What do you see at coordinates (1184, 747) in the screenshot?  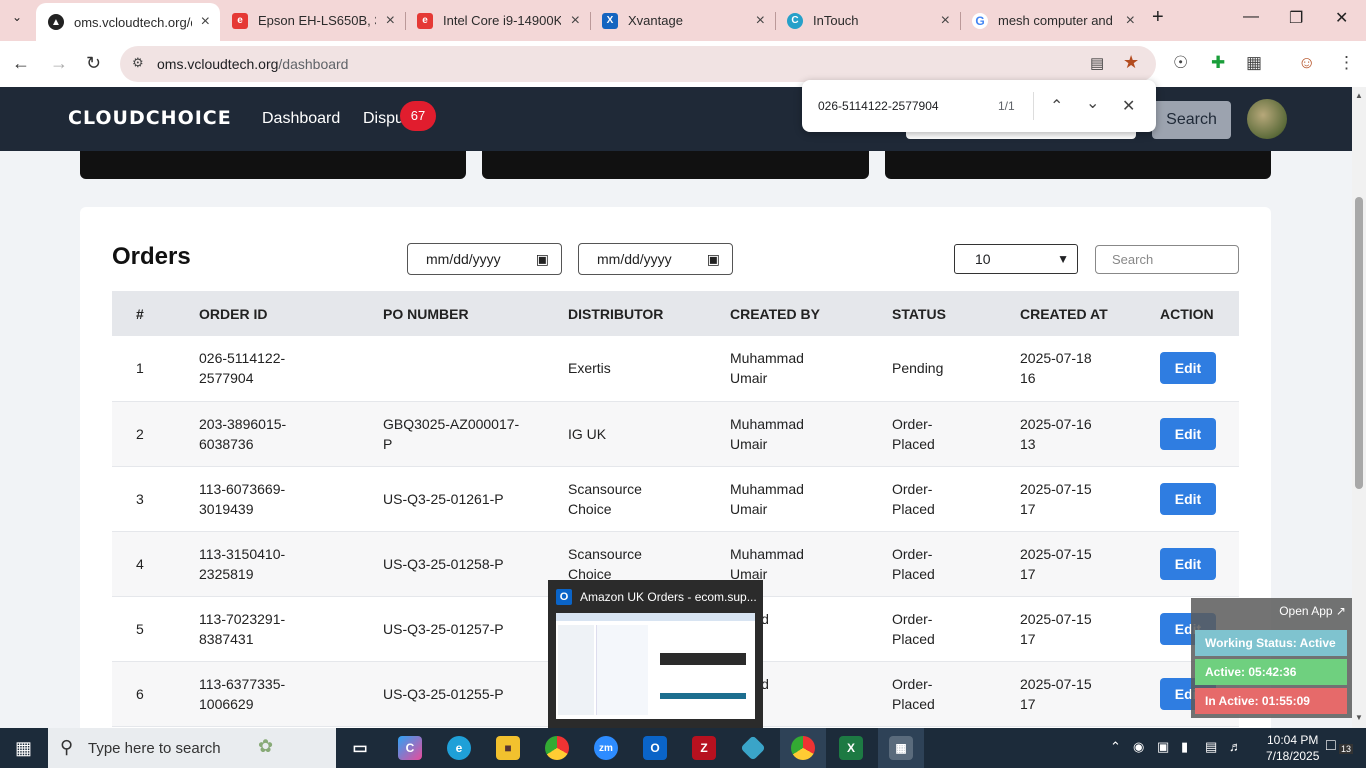 I see `tray-battery-icon: ▮` at bounding box center [1184, 747].